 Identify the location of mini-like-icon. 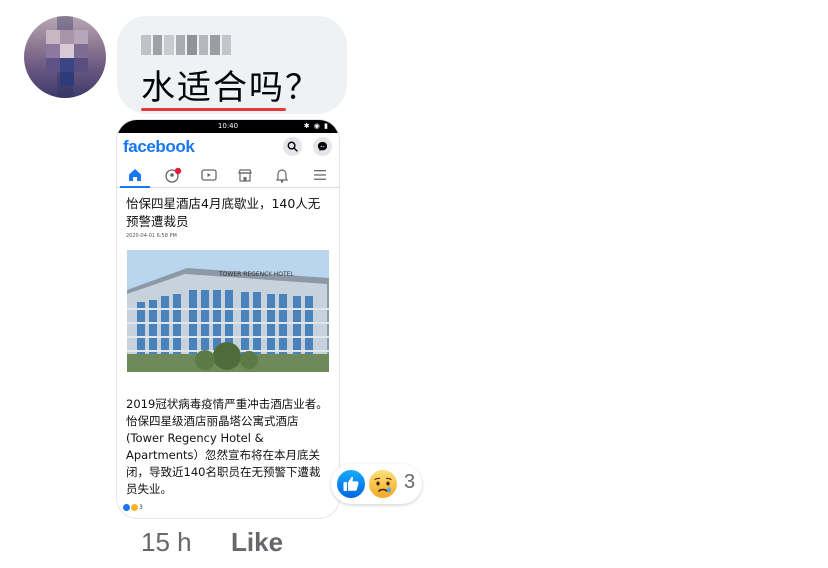
(126, 507).